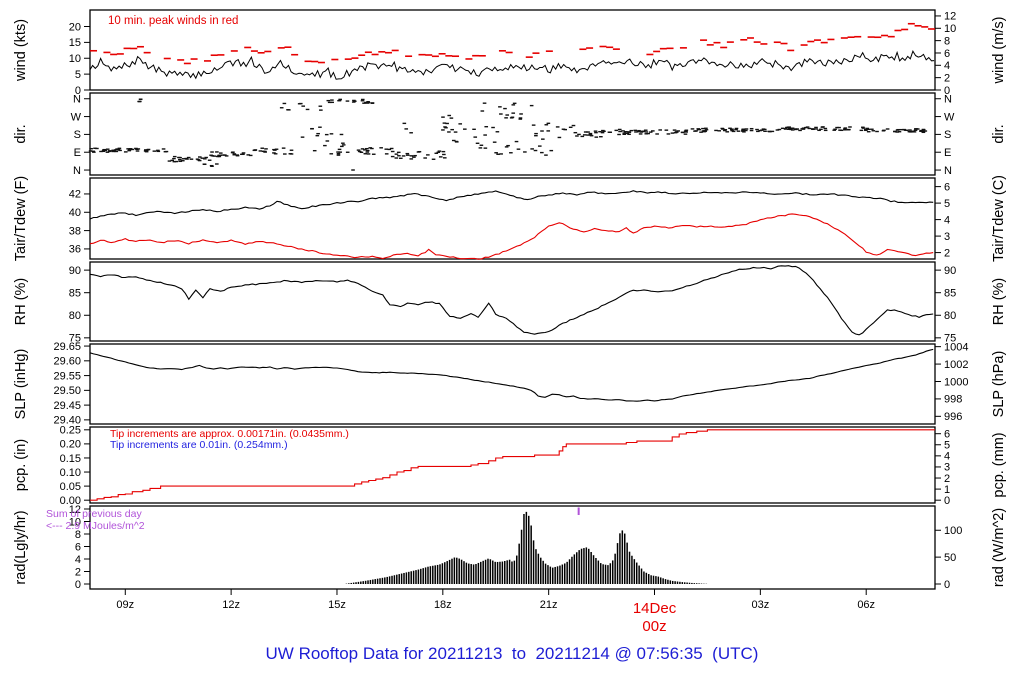 This screenshot has height=700, width=1024. Describe the element at coordinates (21, 547) in the screenshot. I see `axis-label-left: rad(Lgly/hr)` at that location.